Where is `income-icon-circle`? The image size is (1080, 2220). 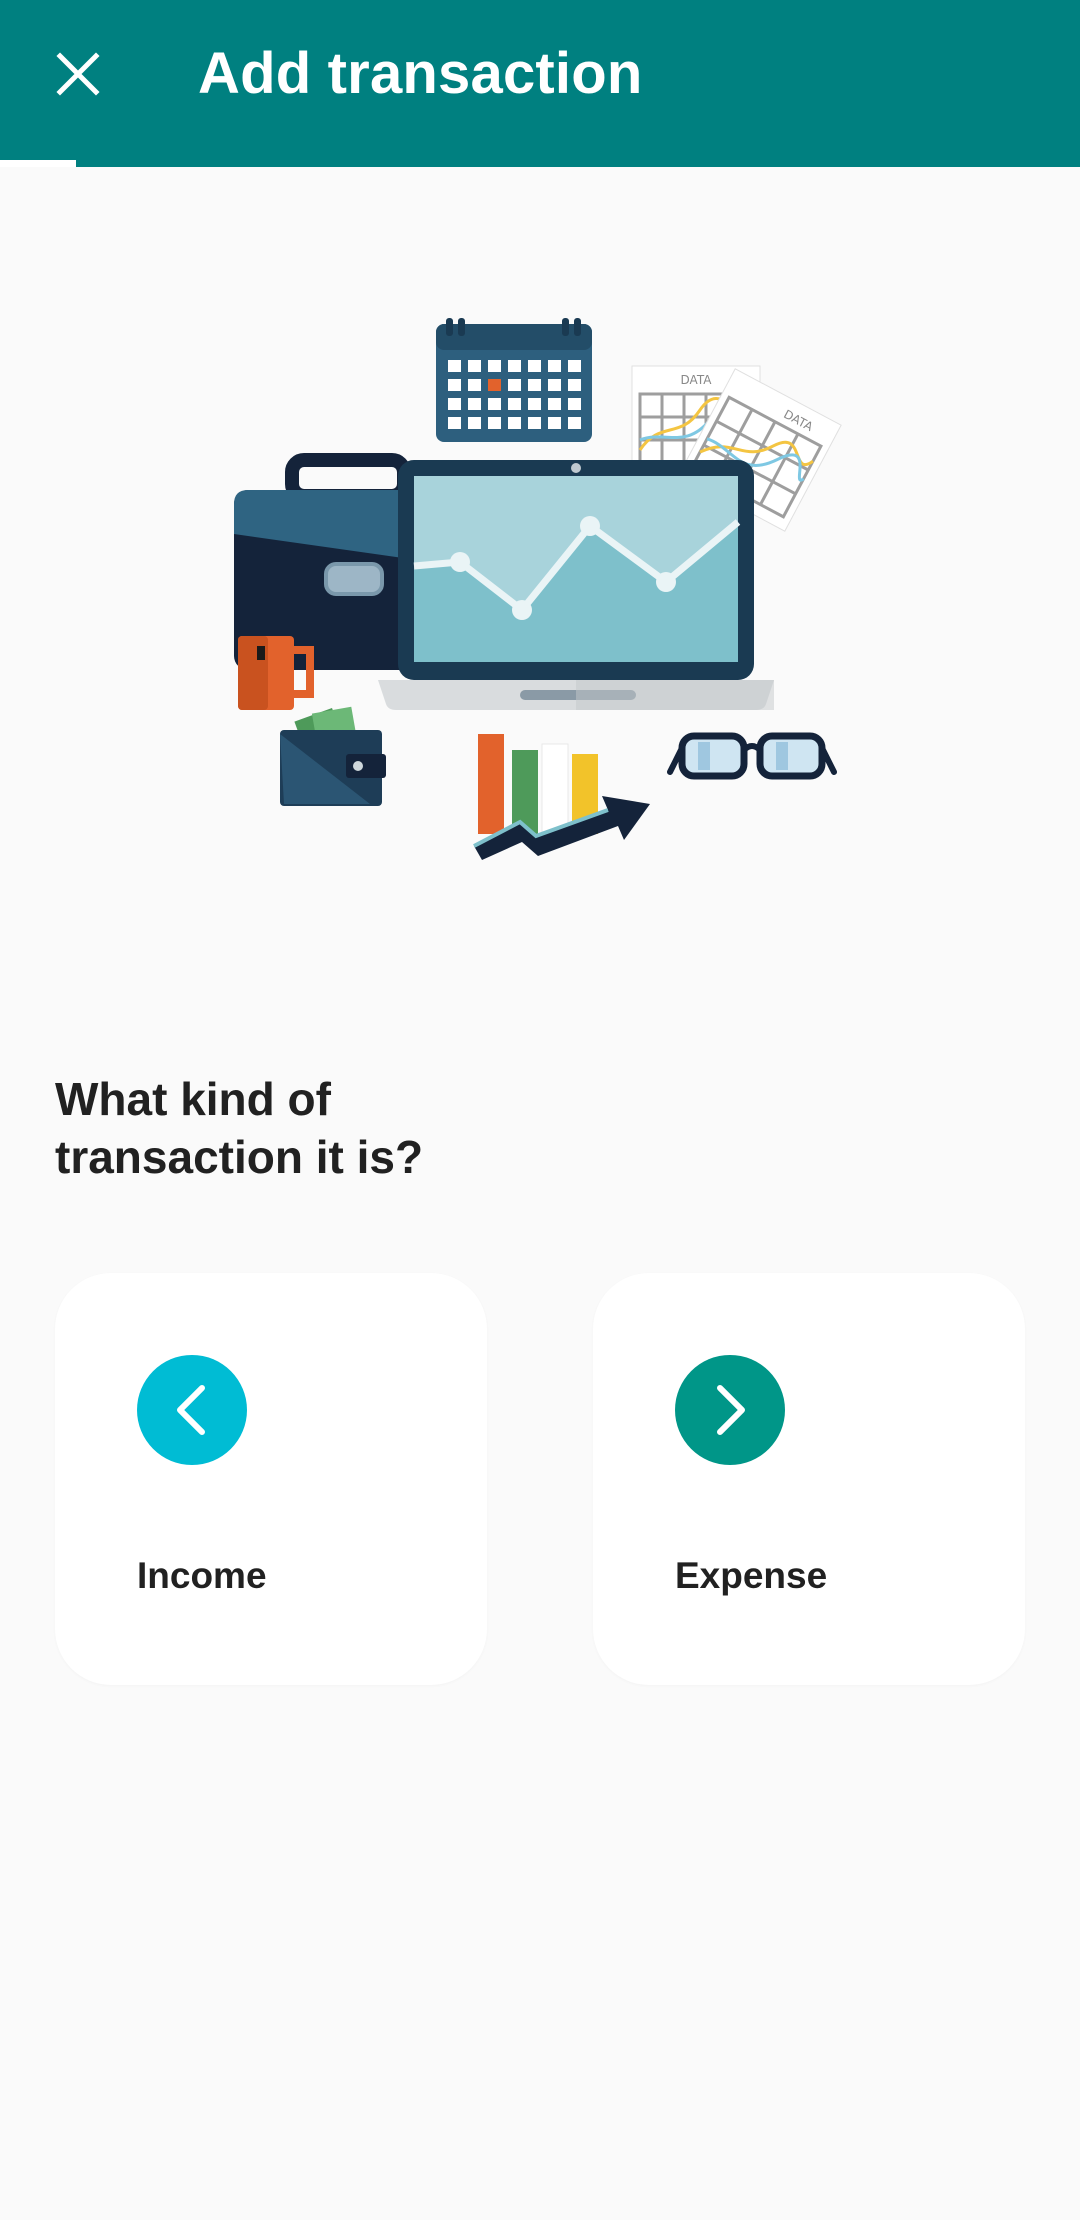
income-icon-circle is located at coordinates (192, 1410).